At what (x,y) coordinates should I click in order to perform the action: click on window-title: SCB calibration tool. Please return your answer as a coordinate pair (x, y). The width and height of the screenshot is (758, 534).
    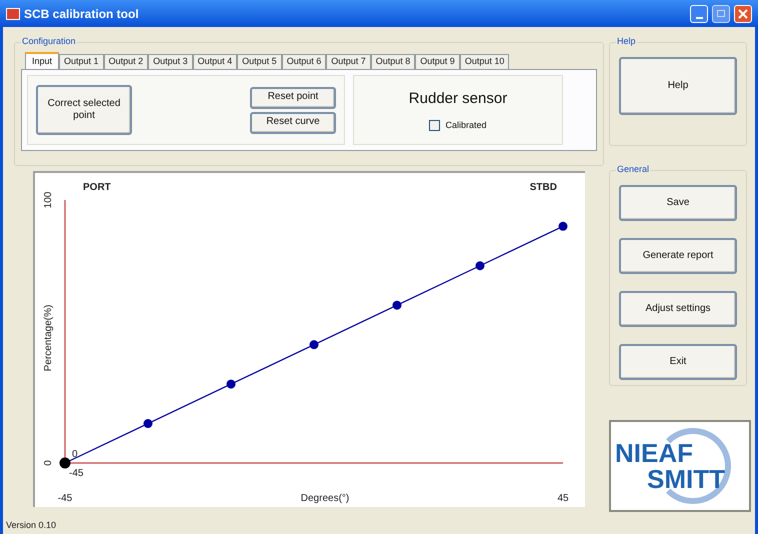
    Looking at the image, I should click on (81, 14).